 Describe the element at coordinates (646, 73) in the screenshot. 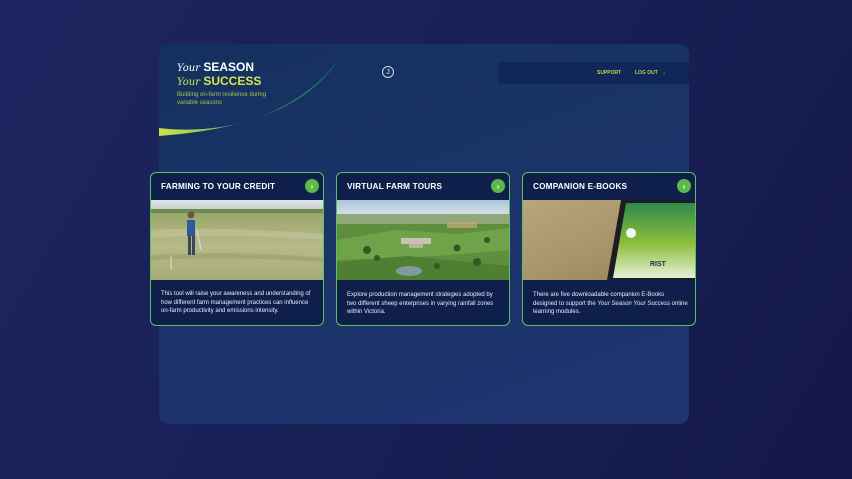

I see `logout-label: LOG OUT` at that location.